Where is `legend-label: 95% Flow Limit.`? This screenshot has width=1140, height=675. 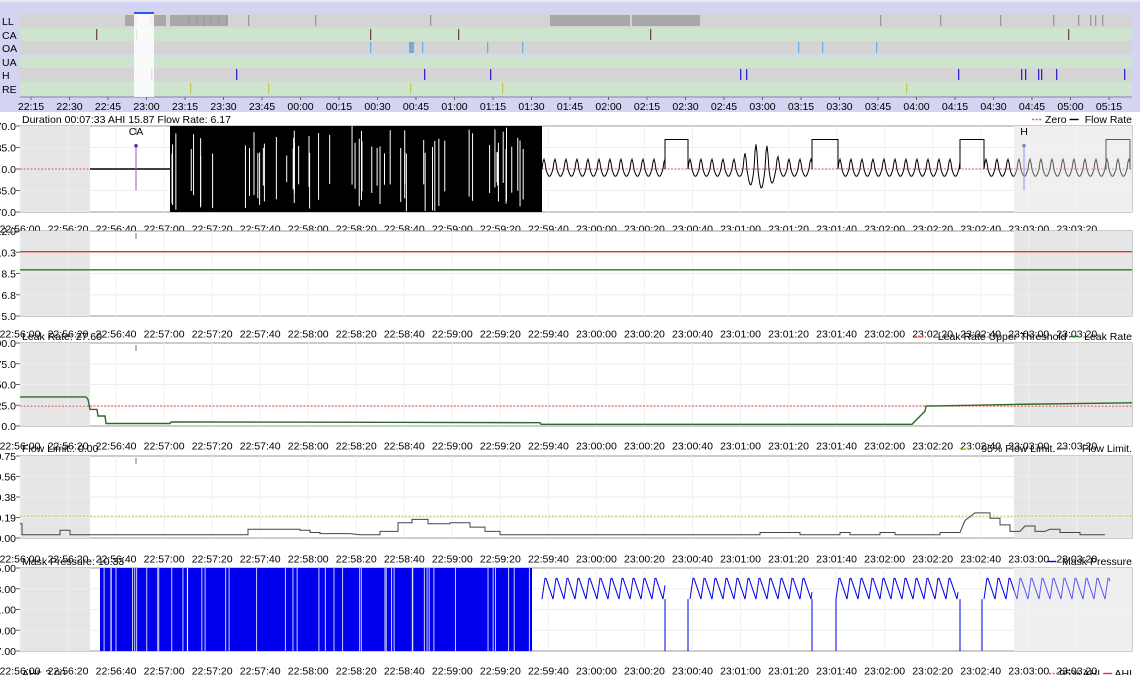
legend-label: 95% Flow Limit. is located at coordinates (1018, 449).